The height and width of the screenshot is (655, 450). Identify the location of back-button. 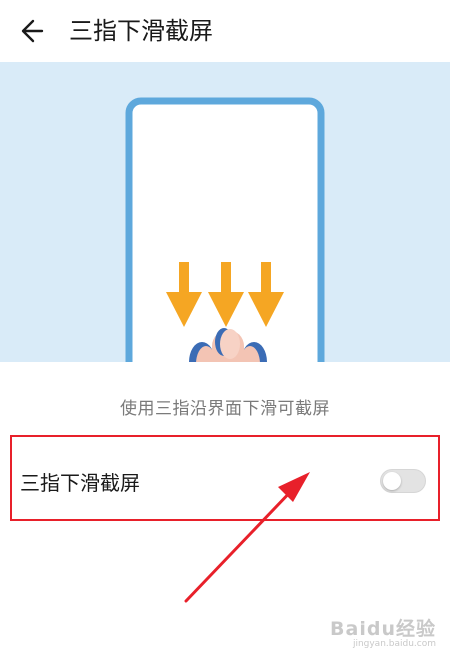
(33, 31).